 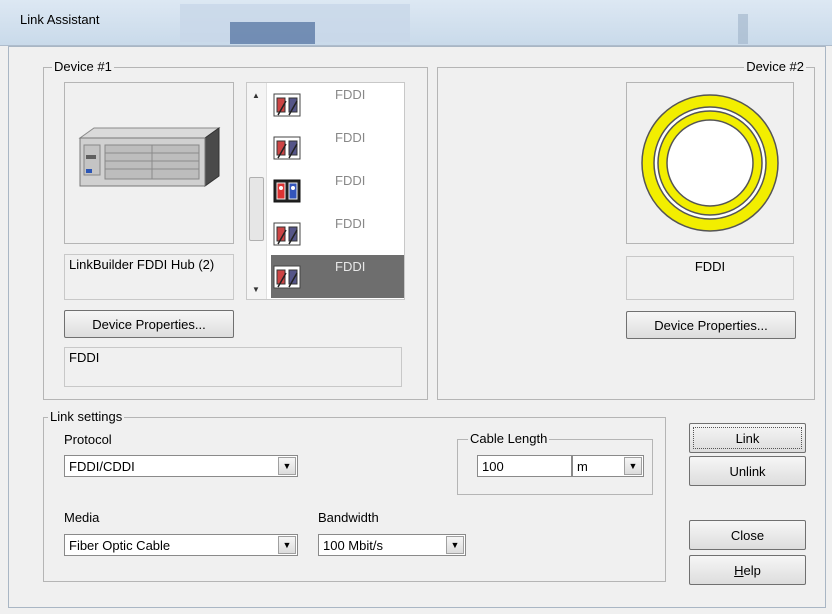 I want to click on device2-image-panel, so click(x=710, y=163).